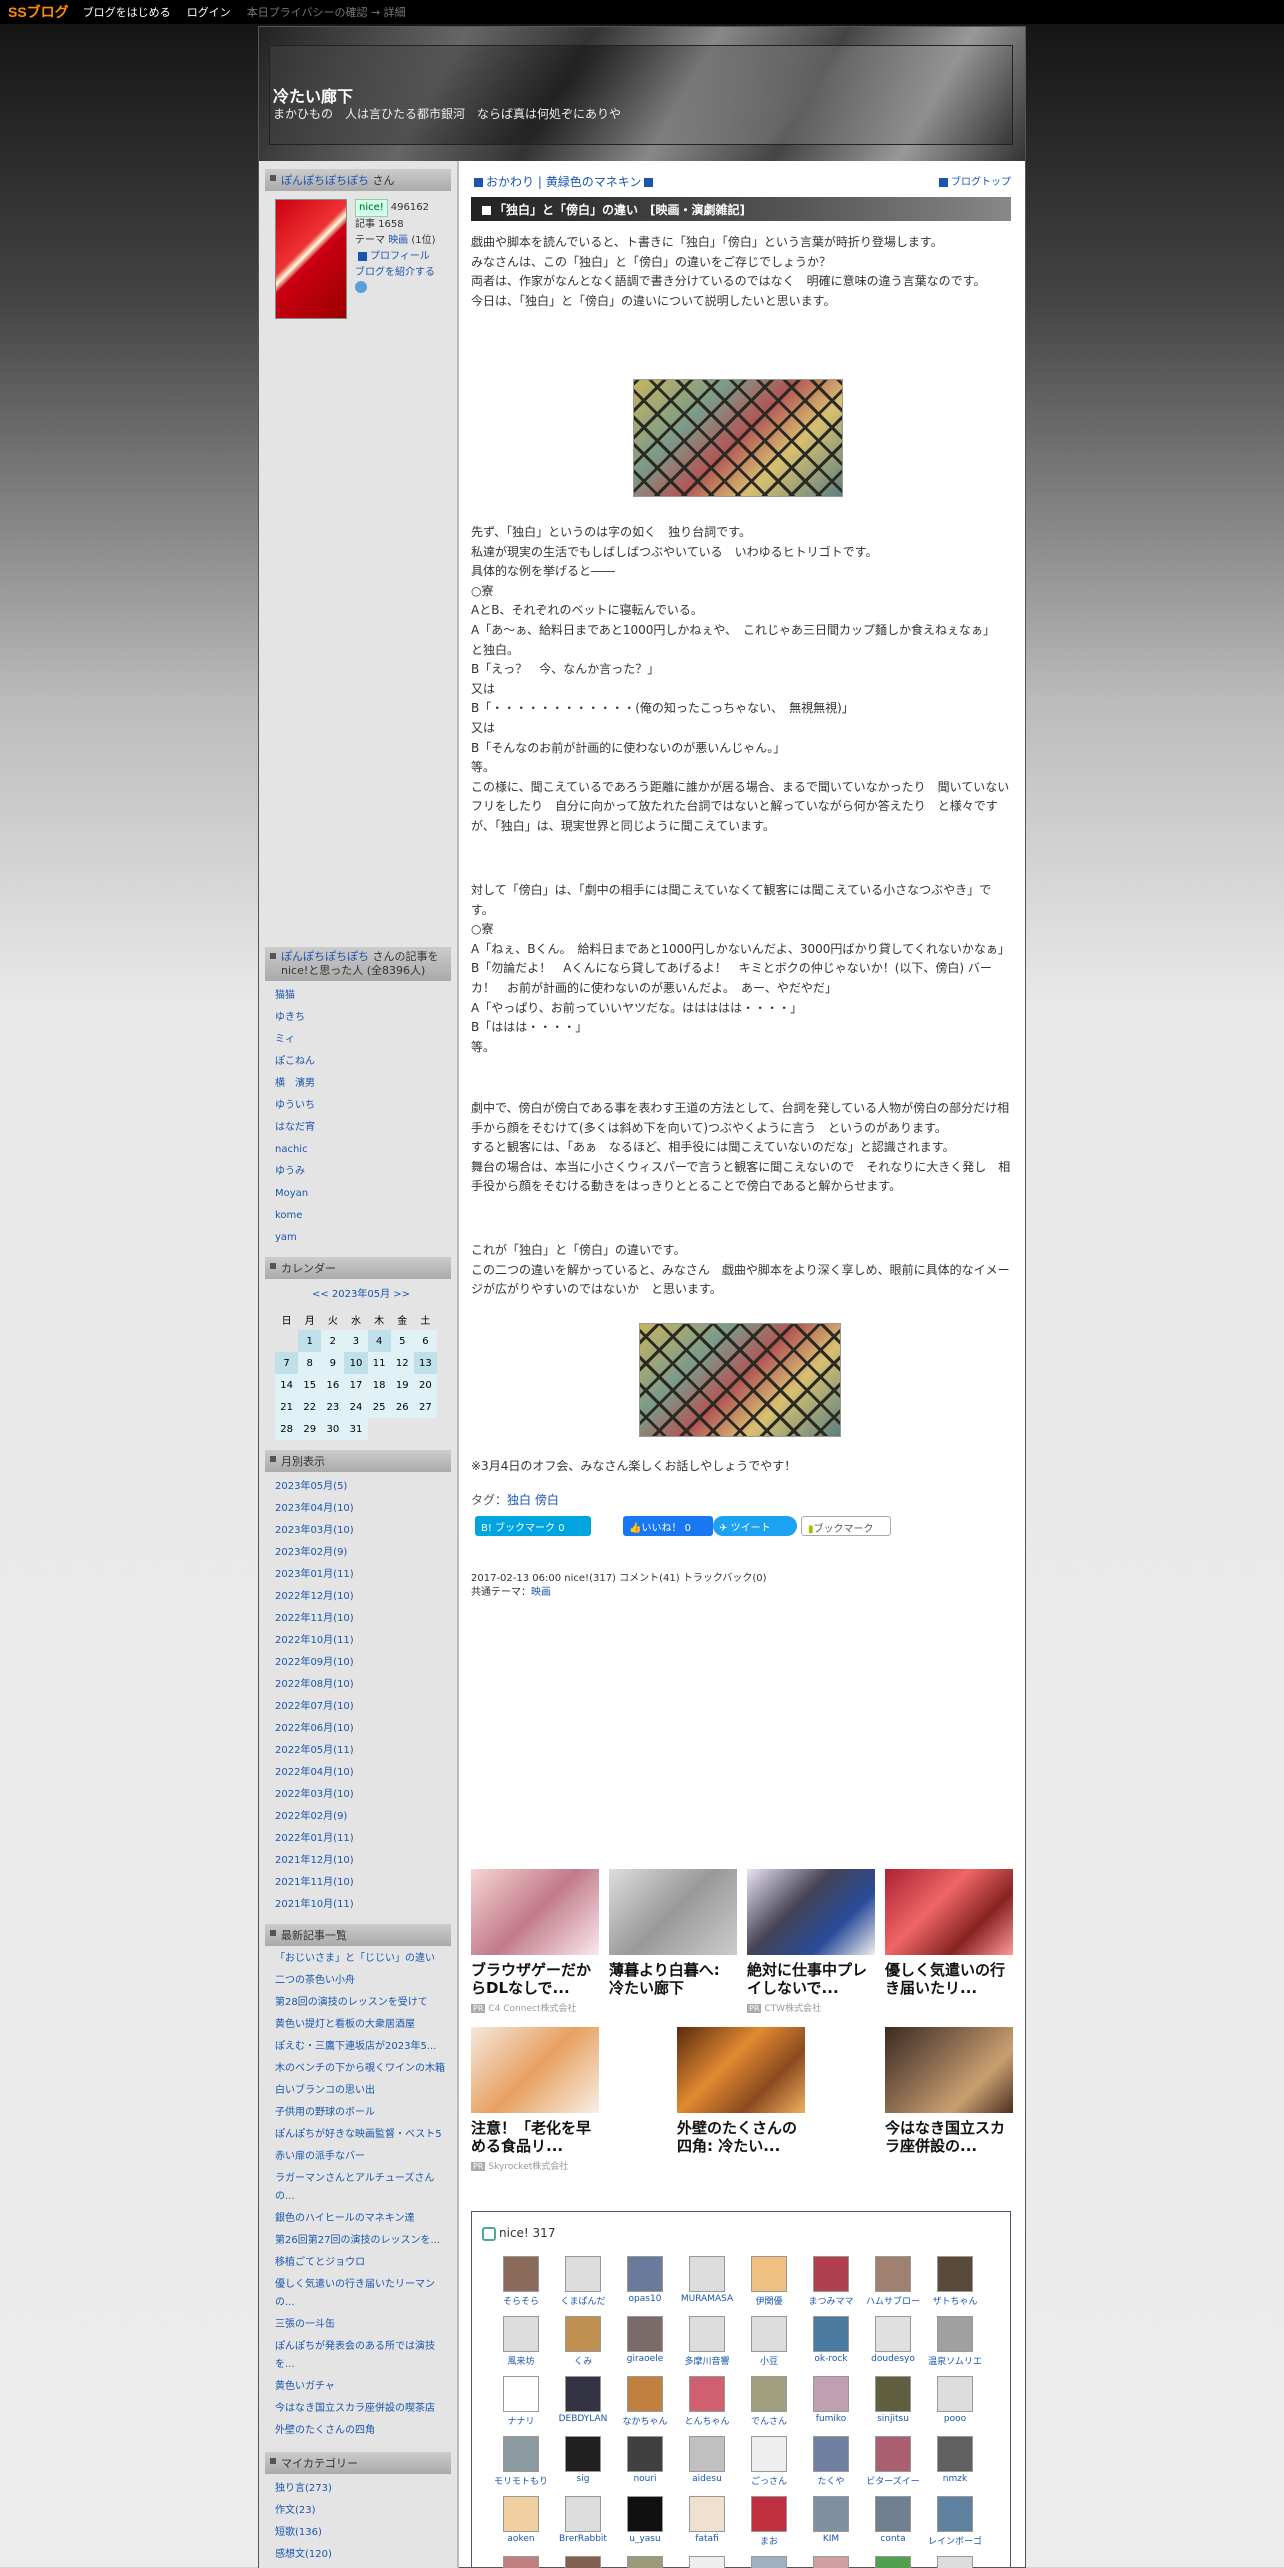 This screenshot has width=1284, height=2568. I want to click on nice-person-link: ミィ, so click(360, 1040).